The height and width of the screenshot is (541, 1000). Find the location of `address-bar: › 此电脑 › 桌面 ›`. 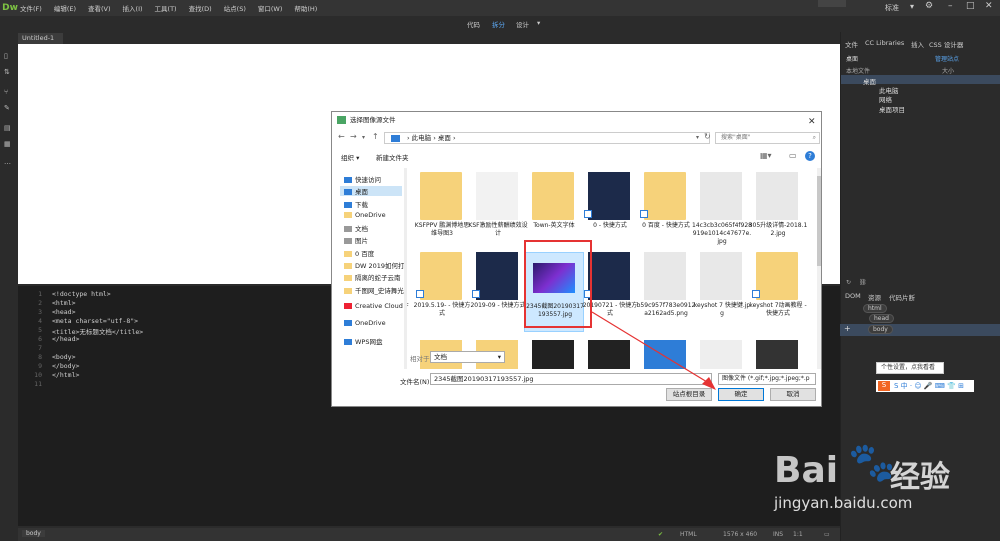

address-bar: › 此电脑 › 桌面 › is located at coordinates (547, 138).